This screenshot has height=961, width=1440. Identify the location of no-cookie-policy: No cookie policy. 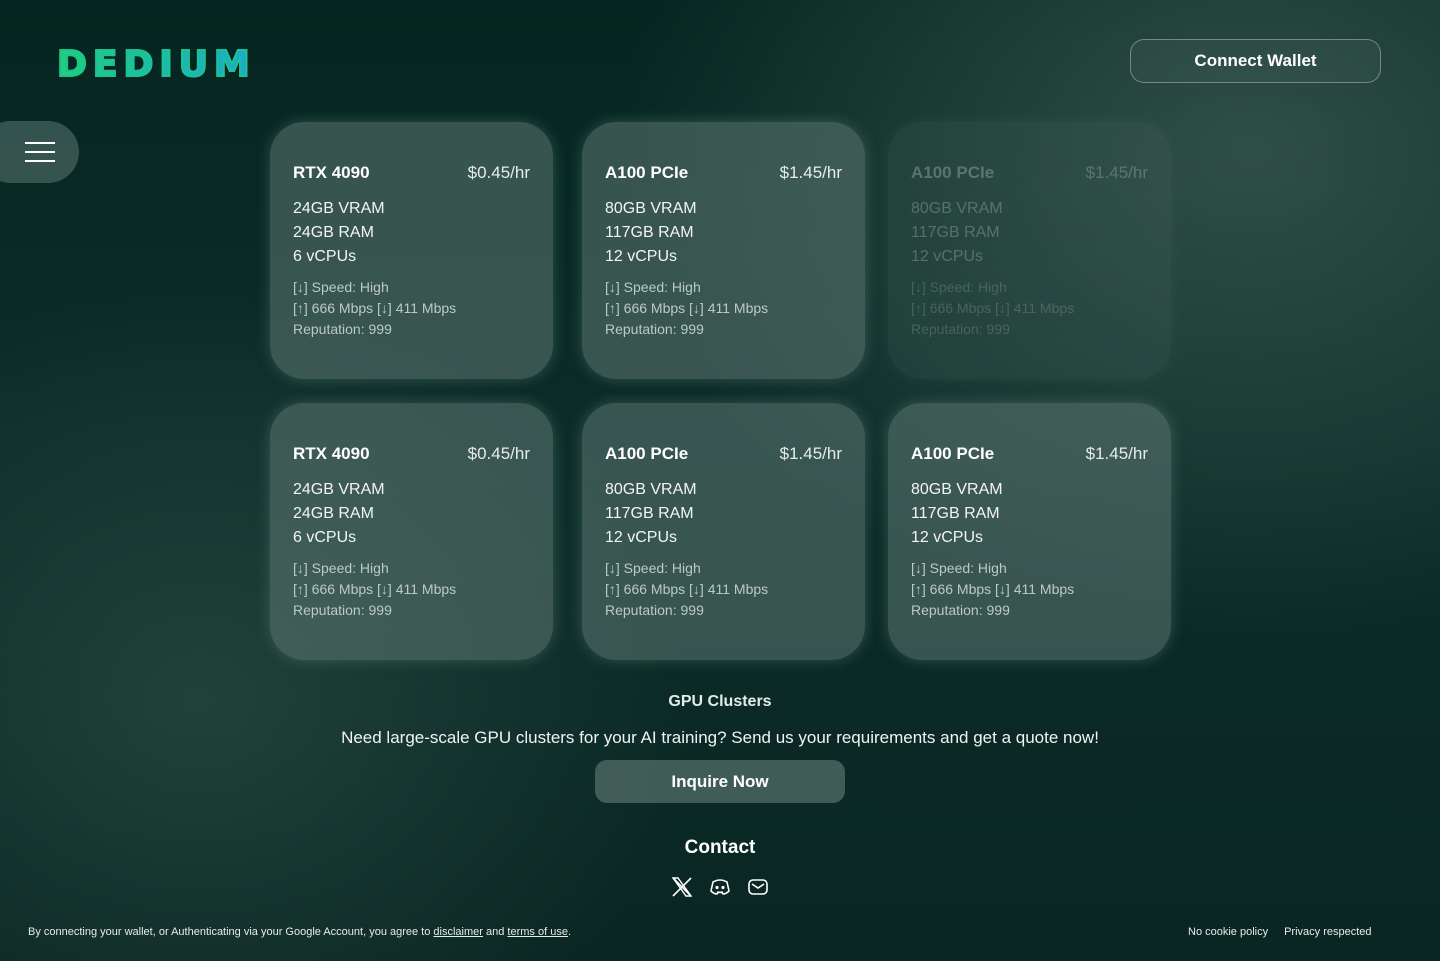
(1228, 932).